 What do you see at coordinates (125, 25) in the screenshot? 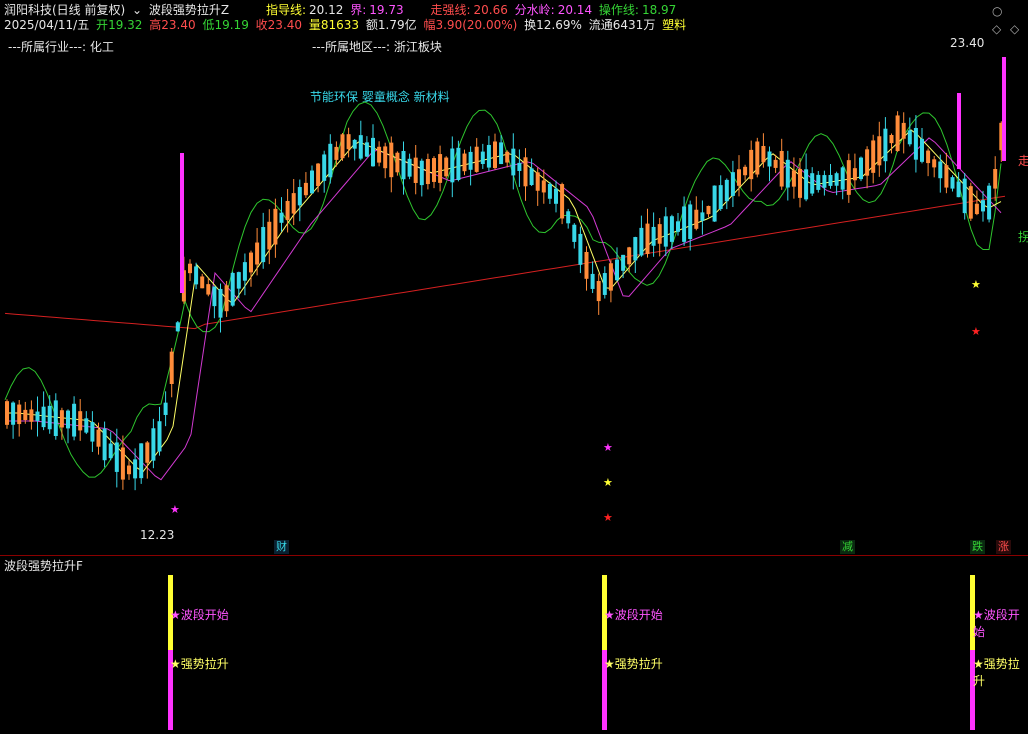
I see `open-value: 19.32` at bounding box center [125, 25].